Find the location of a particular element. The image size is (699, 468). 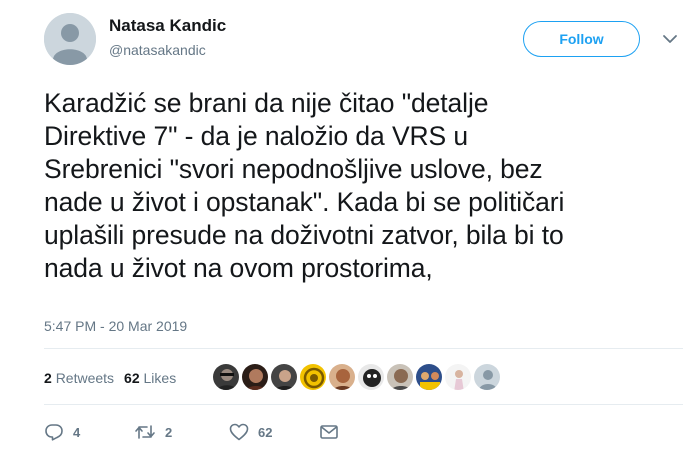

like-count: 62 is located at coordinates (265, 432).